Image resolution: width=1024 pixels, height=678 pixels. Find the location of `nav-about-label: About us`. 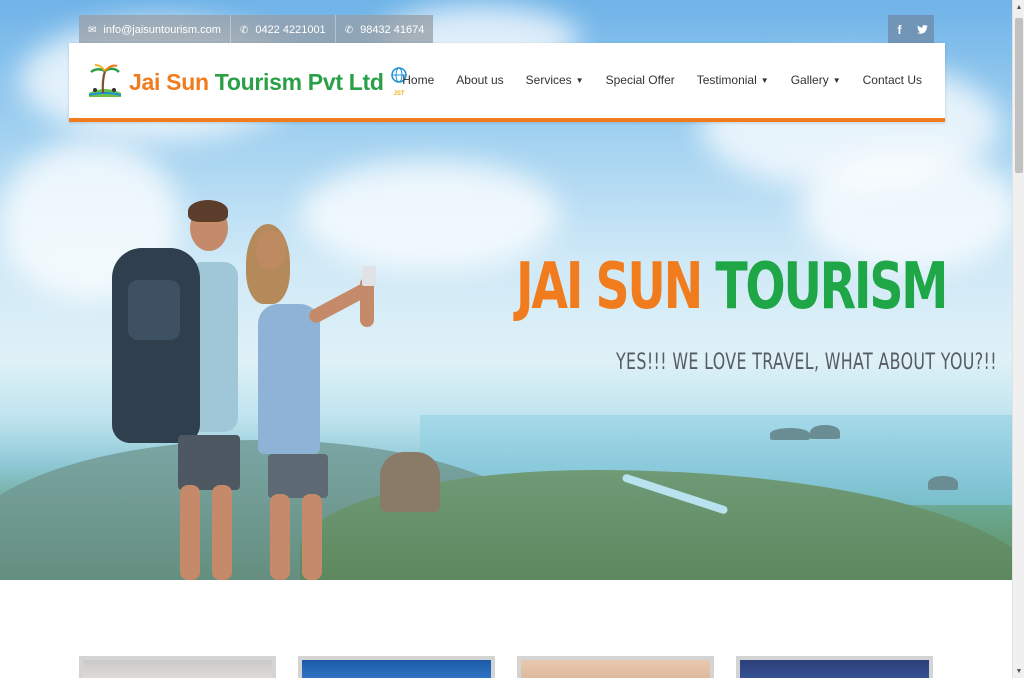

nav-about-label: About us is located at coordinates (480, 80).